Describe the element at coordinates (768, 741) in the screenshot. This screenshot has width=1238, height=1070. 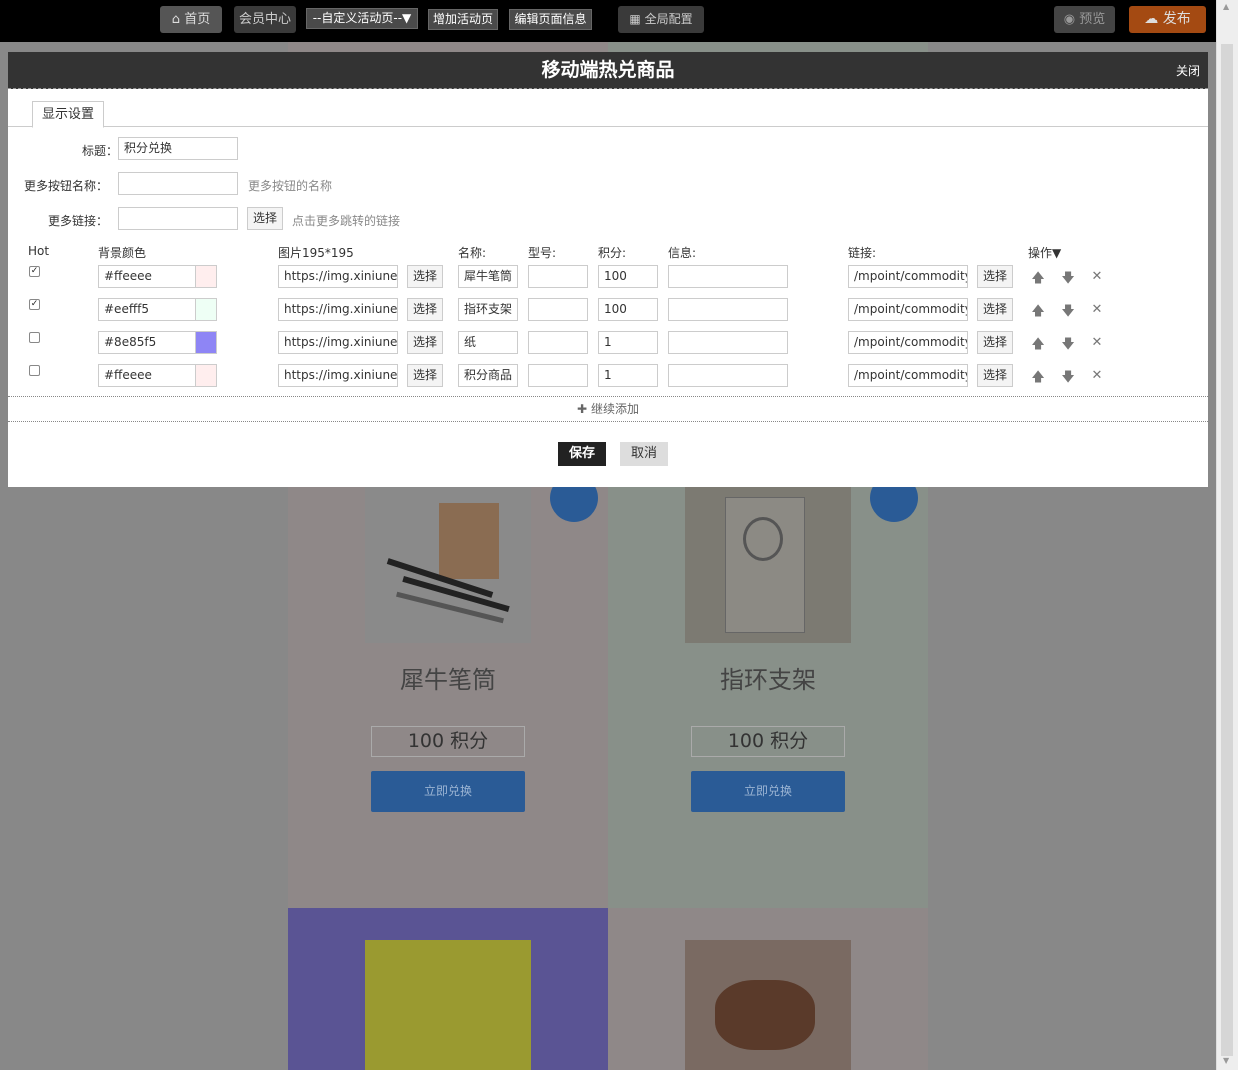
I see `bg-product-points: 100 积分` at that location.